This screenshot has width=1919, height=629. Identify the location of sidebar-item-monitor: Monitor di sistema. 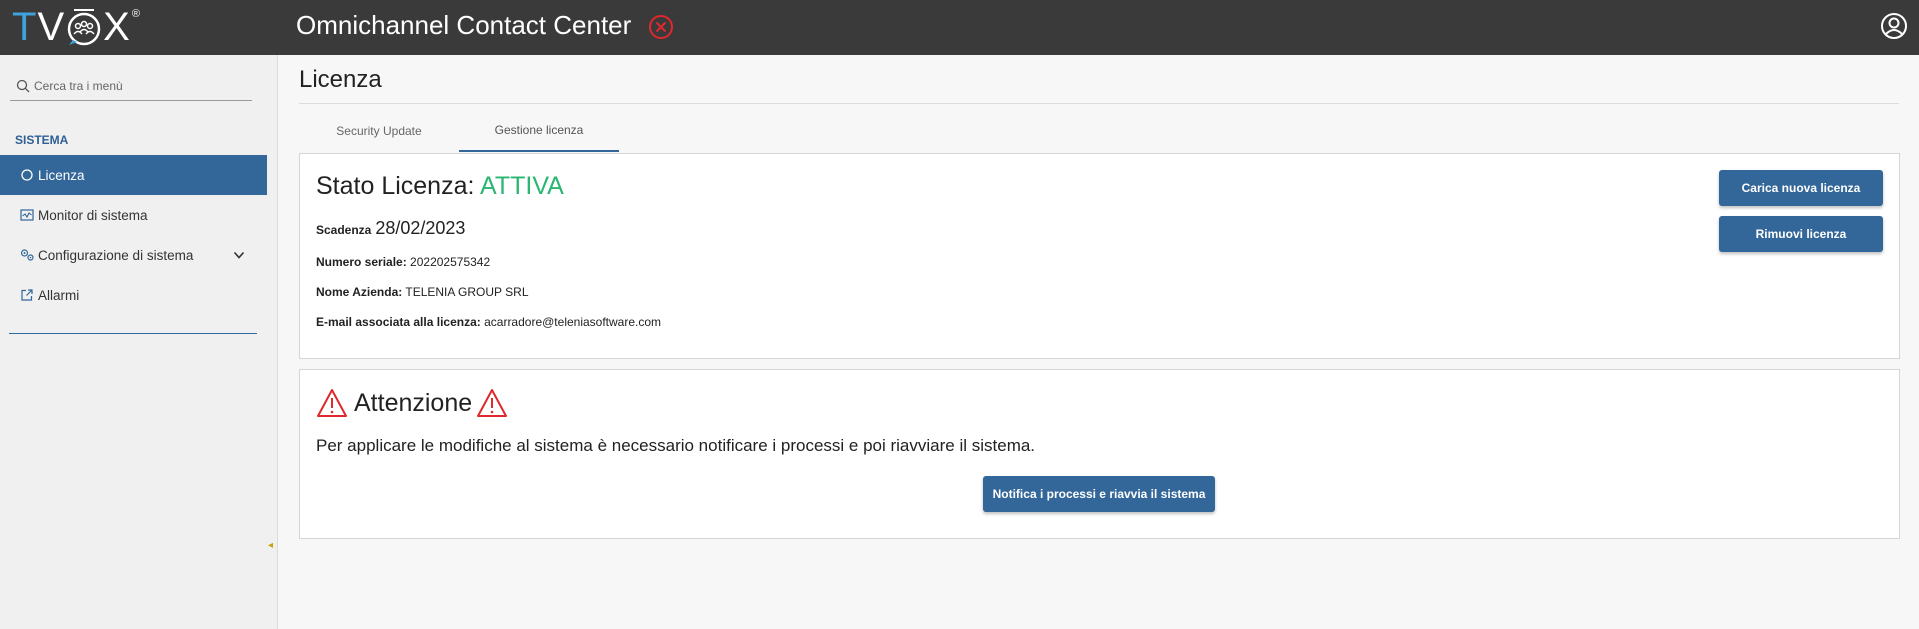
(133, 215).